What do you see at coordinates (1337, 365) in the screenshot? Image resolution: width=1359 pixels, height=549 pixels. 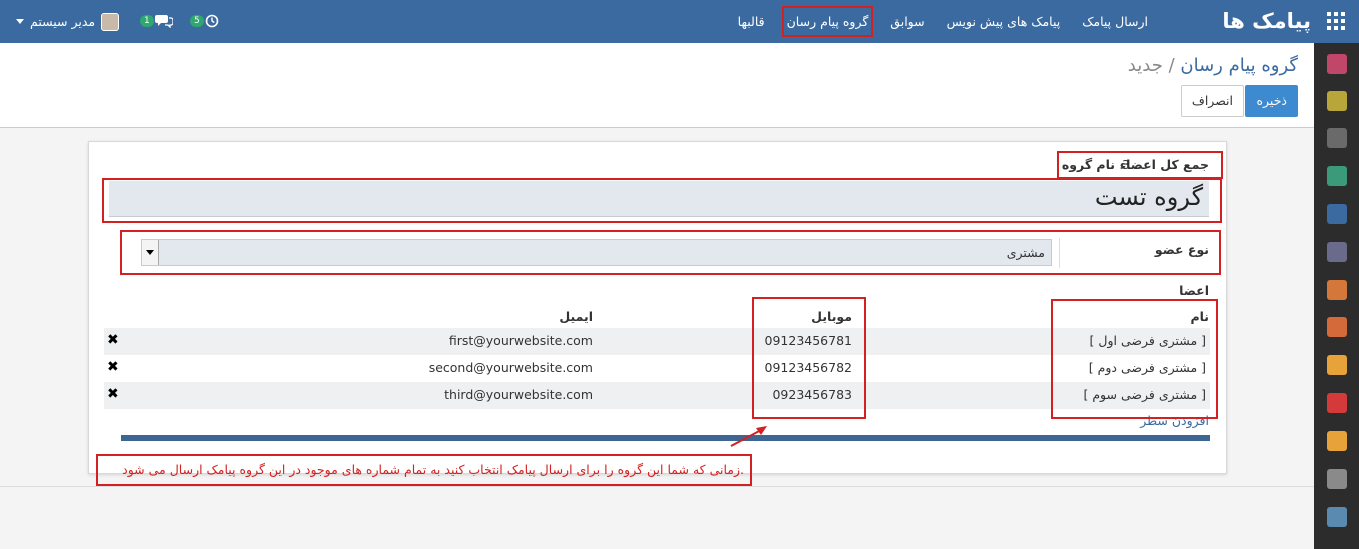 I see `receipt-icon` at bounding box center [1337, 365].